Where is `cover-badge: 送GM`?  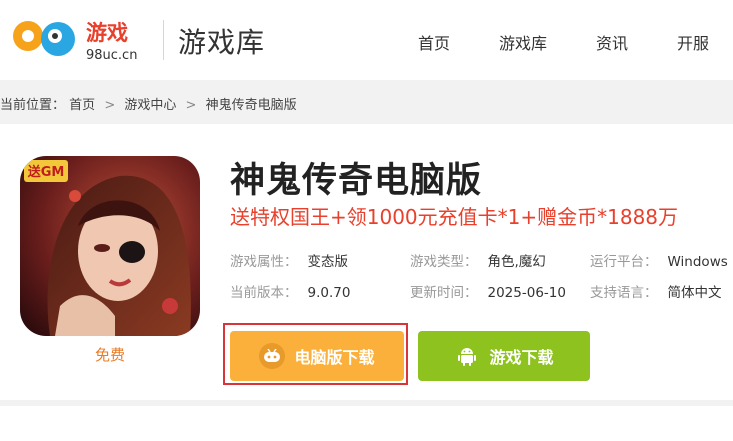
cover-badge: 送GM is located at coordinates (46, 172).